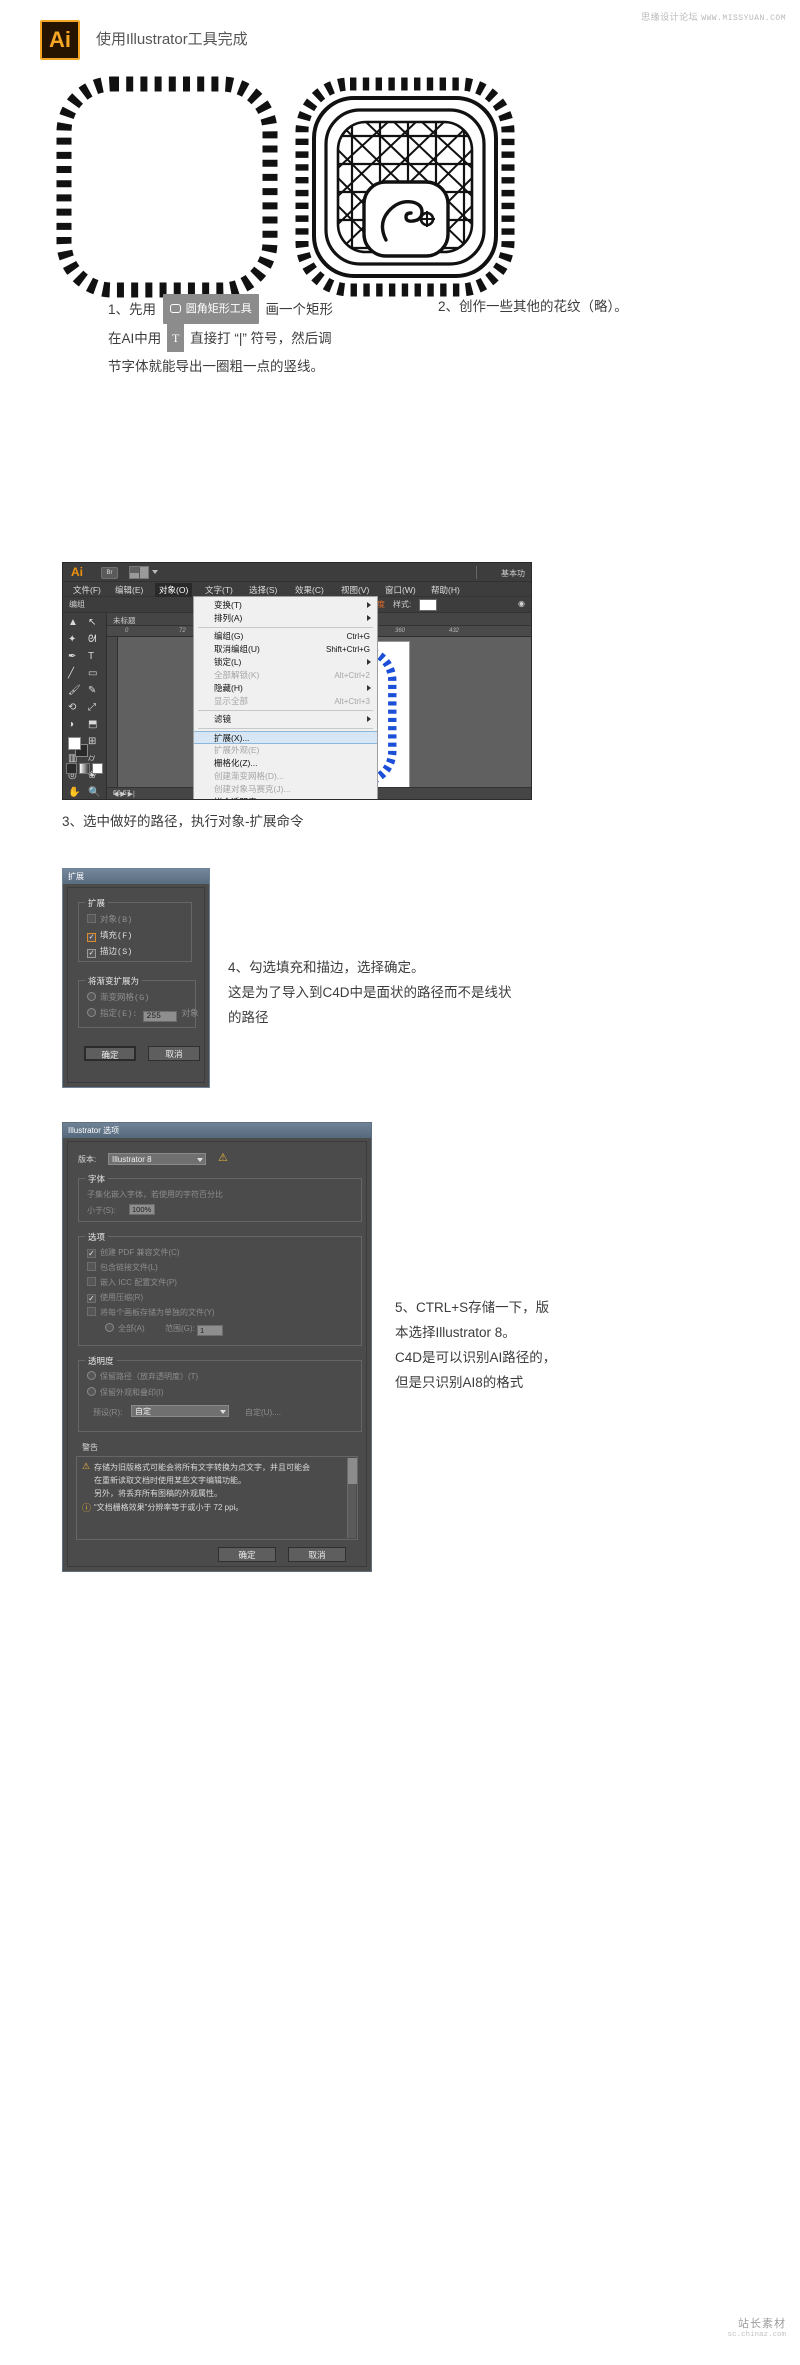 This screenshot has width=800, height=2365. Describe the element at coordinates (155, 572) in the screenshot. I see `chevron-down-icon` at that location.